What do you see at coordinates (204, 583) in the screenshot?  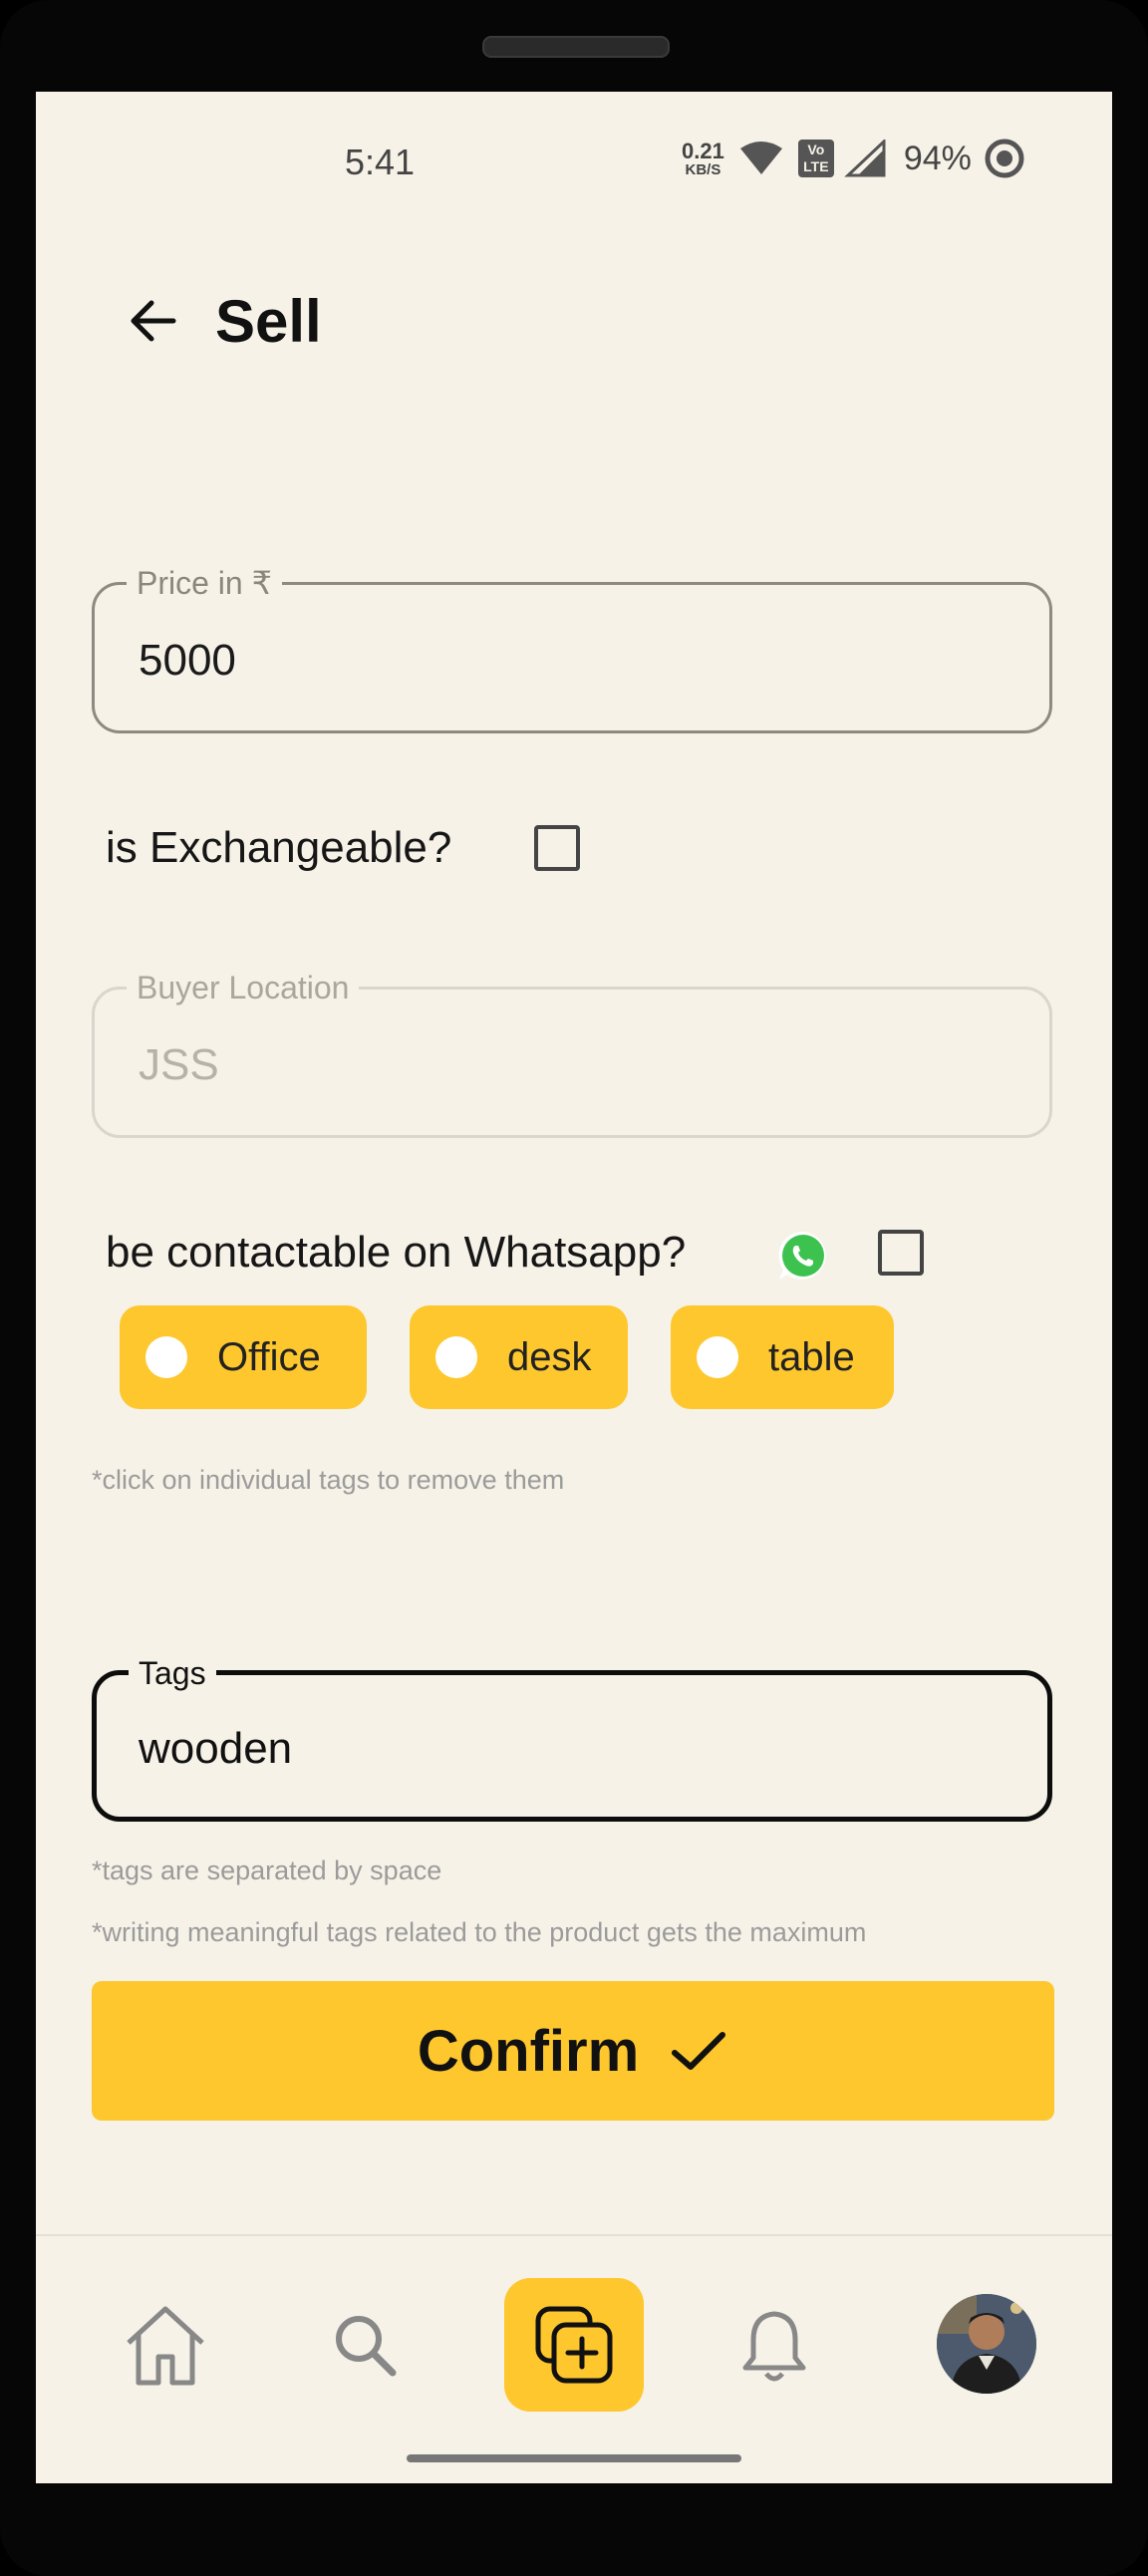 I see `price-label: Price in ₹` at bounding box center [204, 583].